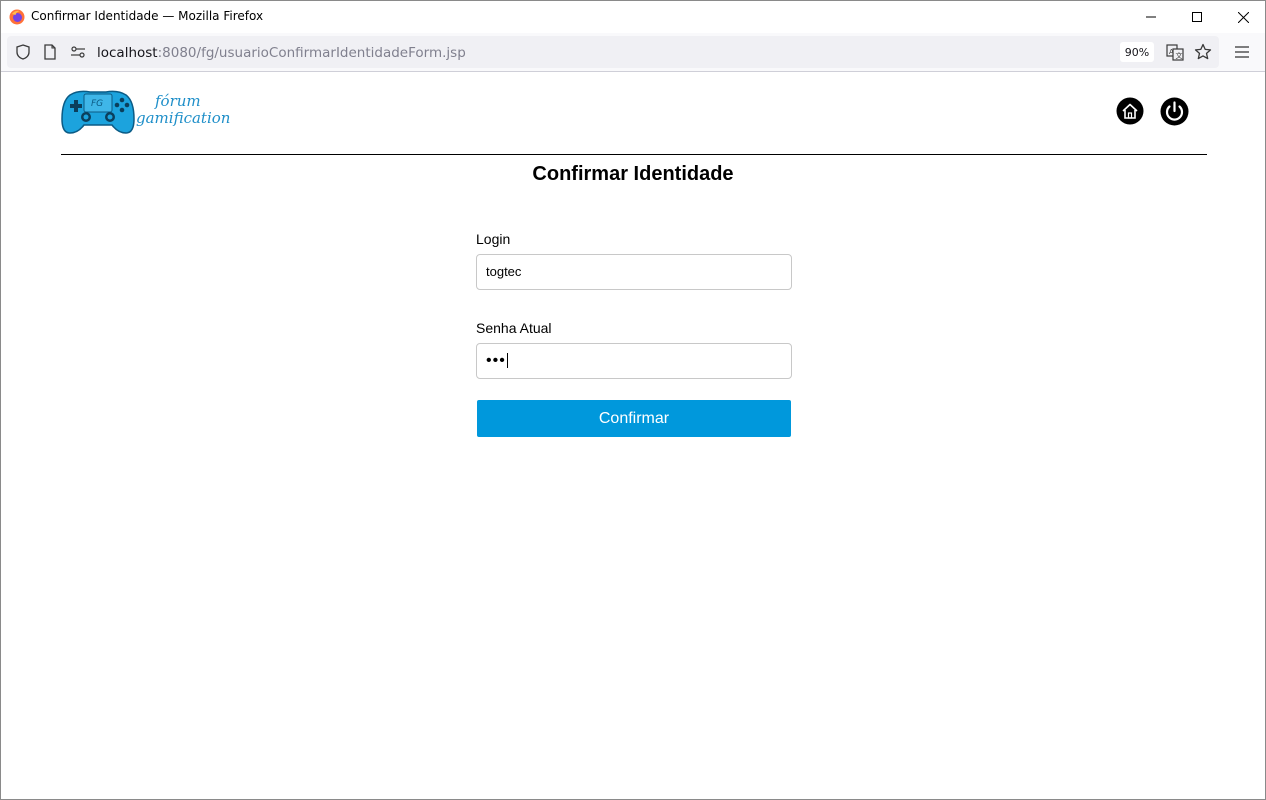 This screenshot has height=800, width=1266. I want to click on logo-line-gamification: gamification, so click(183, 118).